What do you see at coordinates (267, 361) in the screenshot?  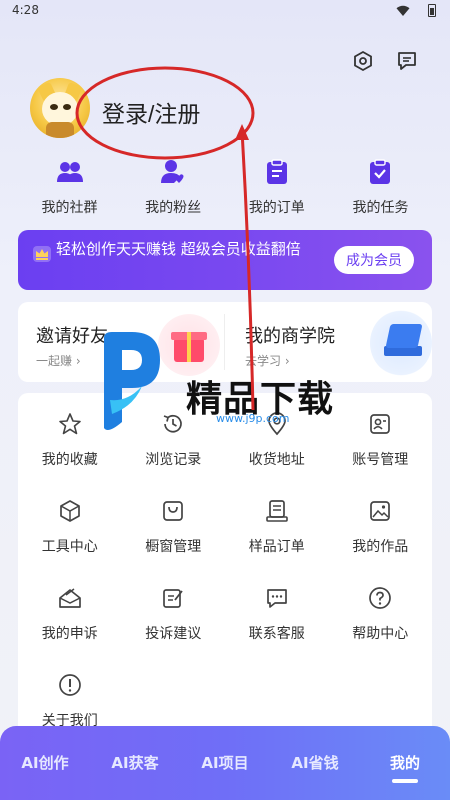 I see `school-subtitle: 去学习 ›` at bounding box center [267, 361].